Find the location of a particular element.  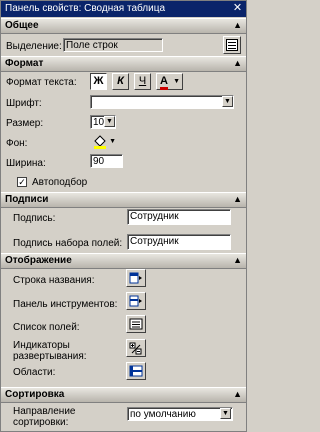

areas-label: Области: is located at coordinates (34, 372).